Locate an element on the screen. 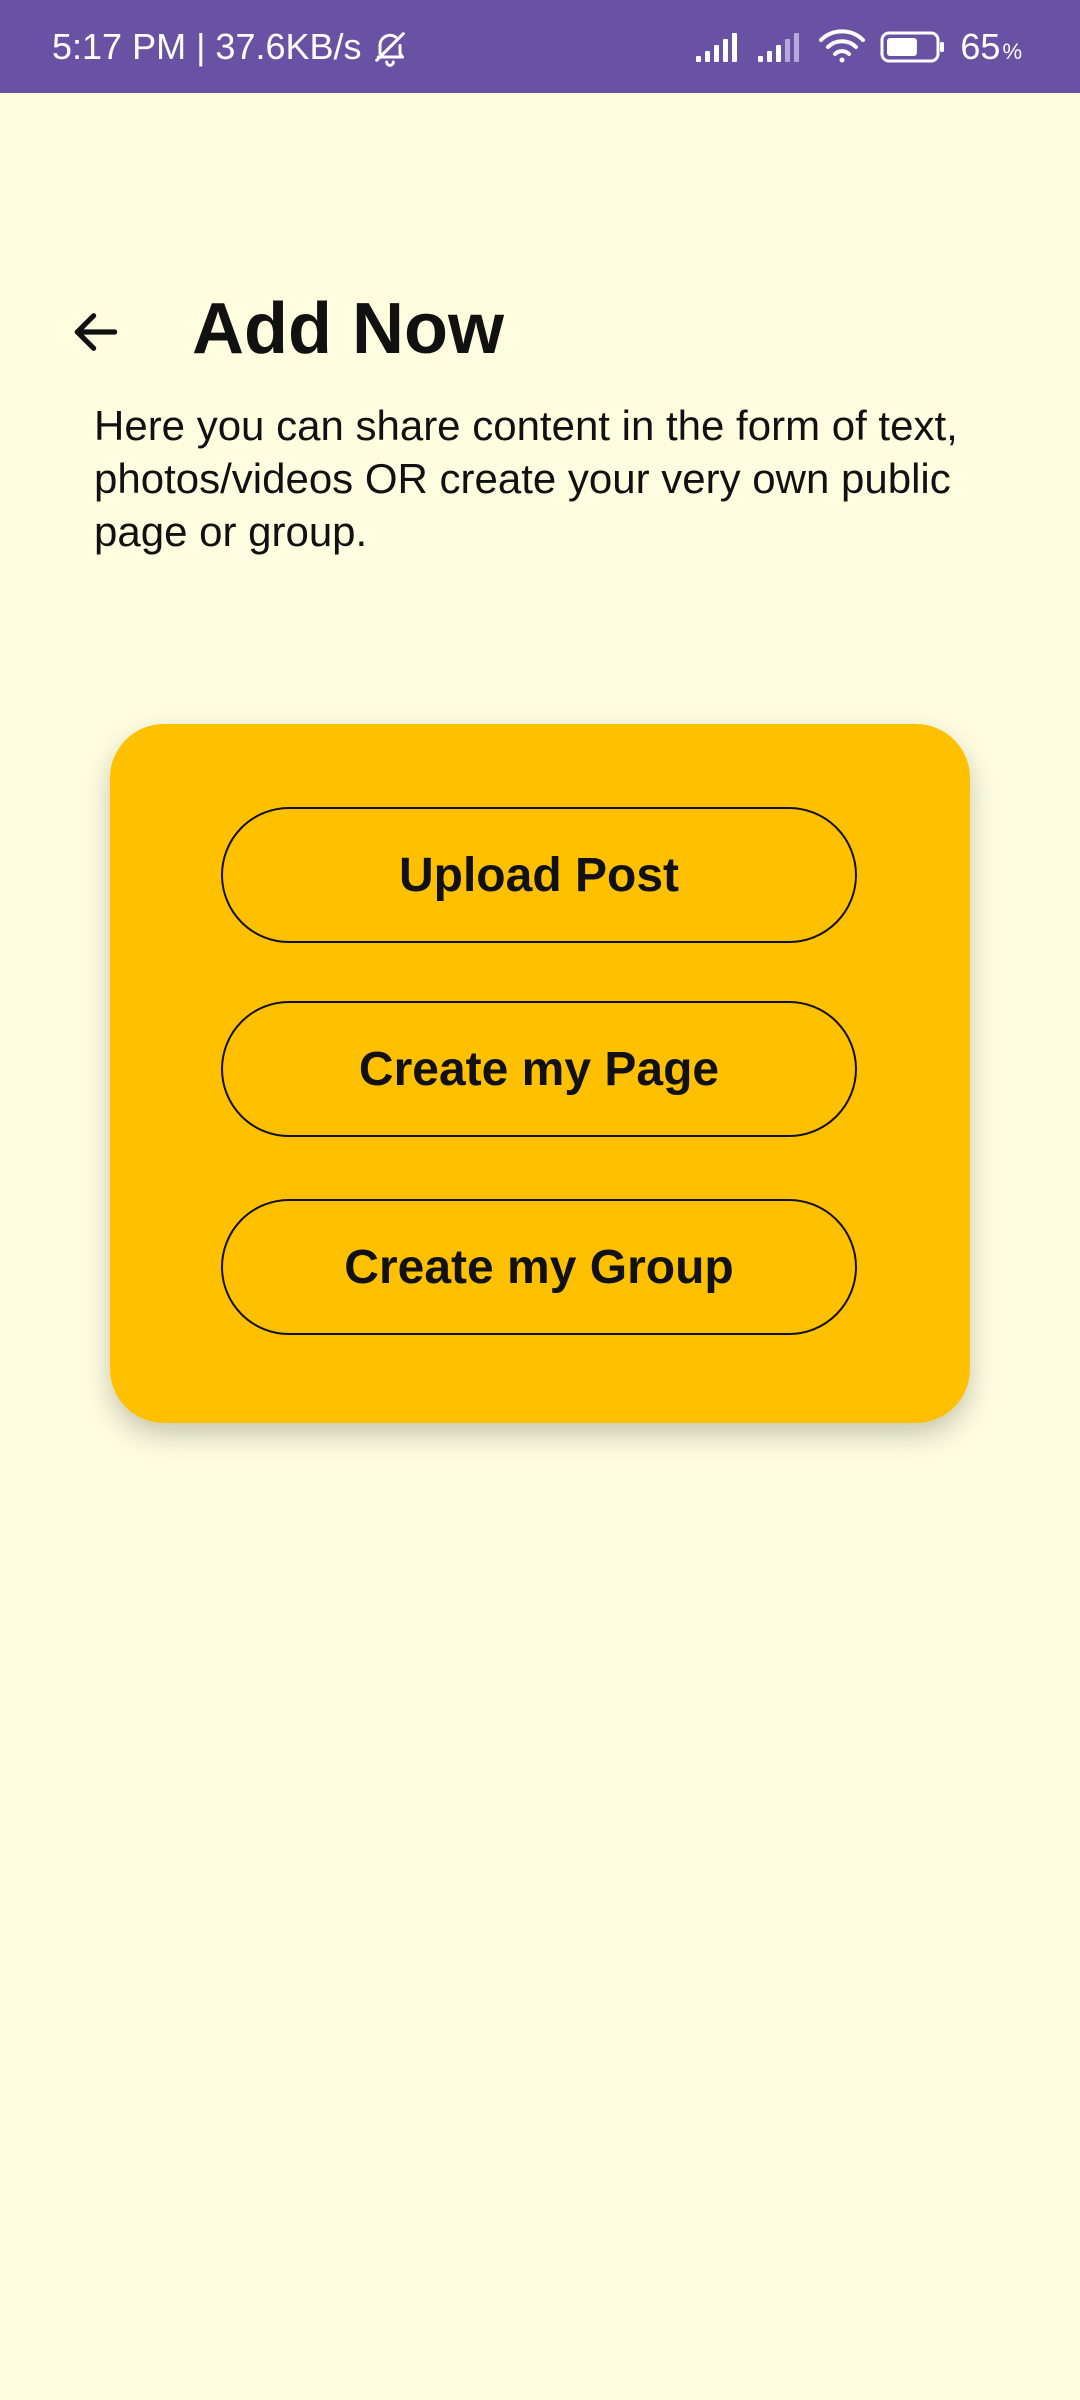  battery-percent-sign: % is located at coordinates (1012, 51).